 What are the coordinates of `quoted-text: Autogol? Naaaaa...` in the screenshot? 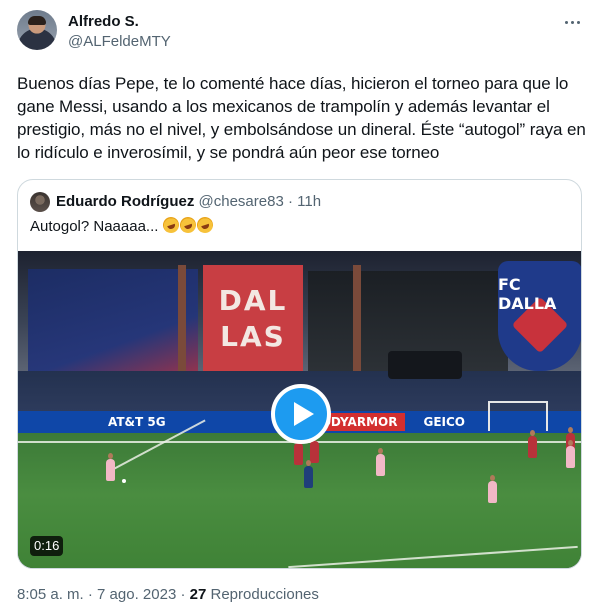 It's located at (94, 226).